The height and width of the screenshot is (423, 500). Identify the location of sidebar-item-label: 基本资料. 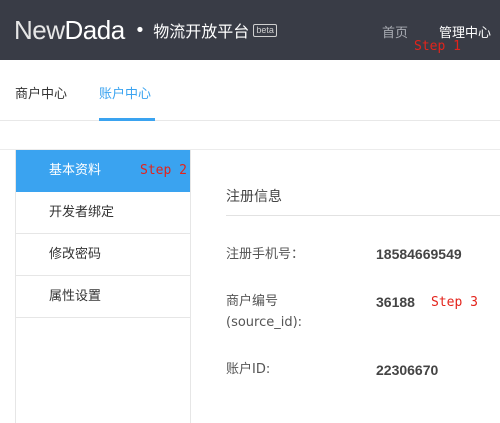
(75, 170).